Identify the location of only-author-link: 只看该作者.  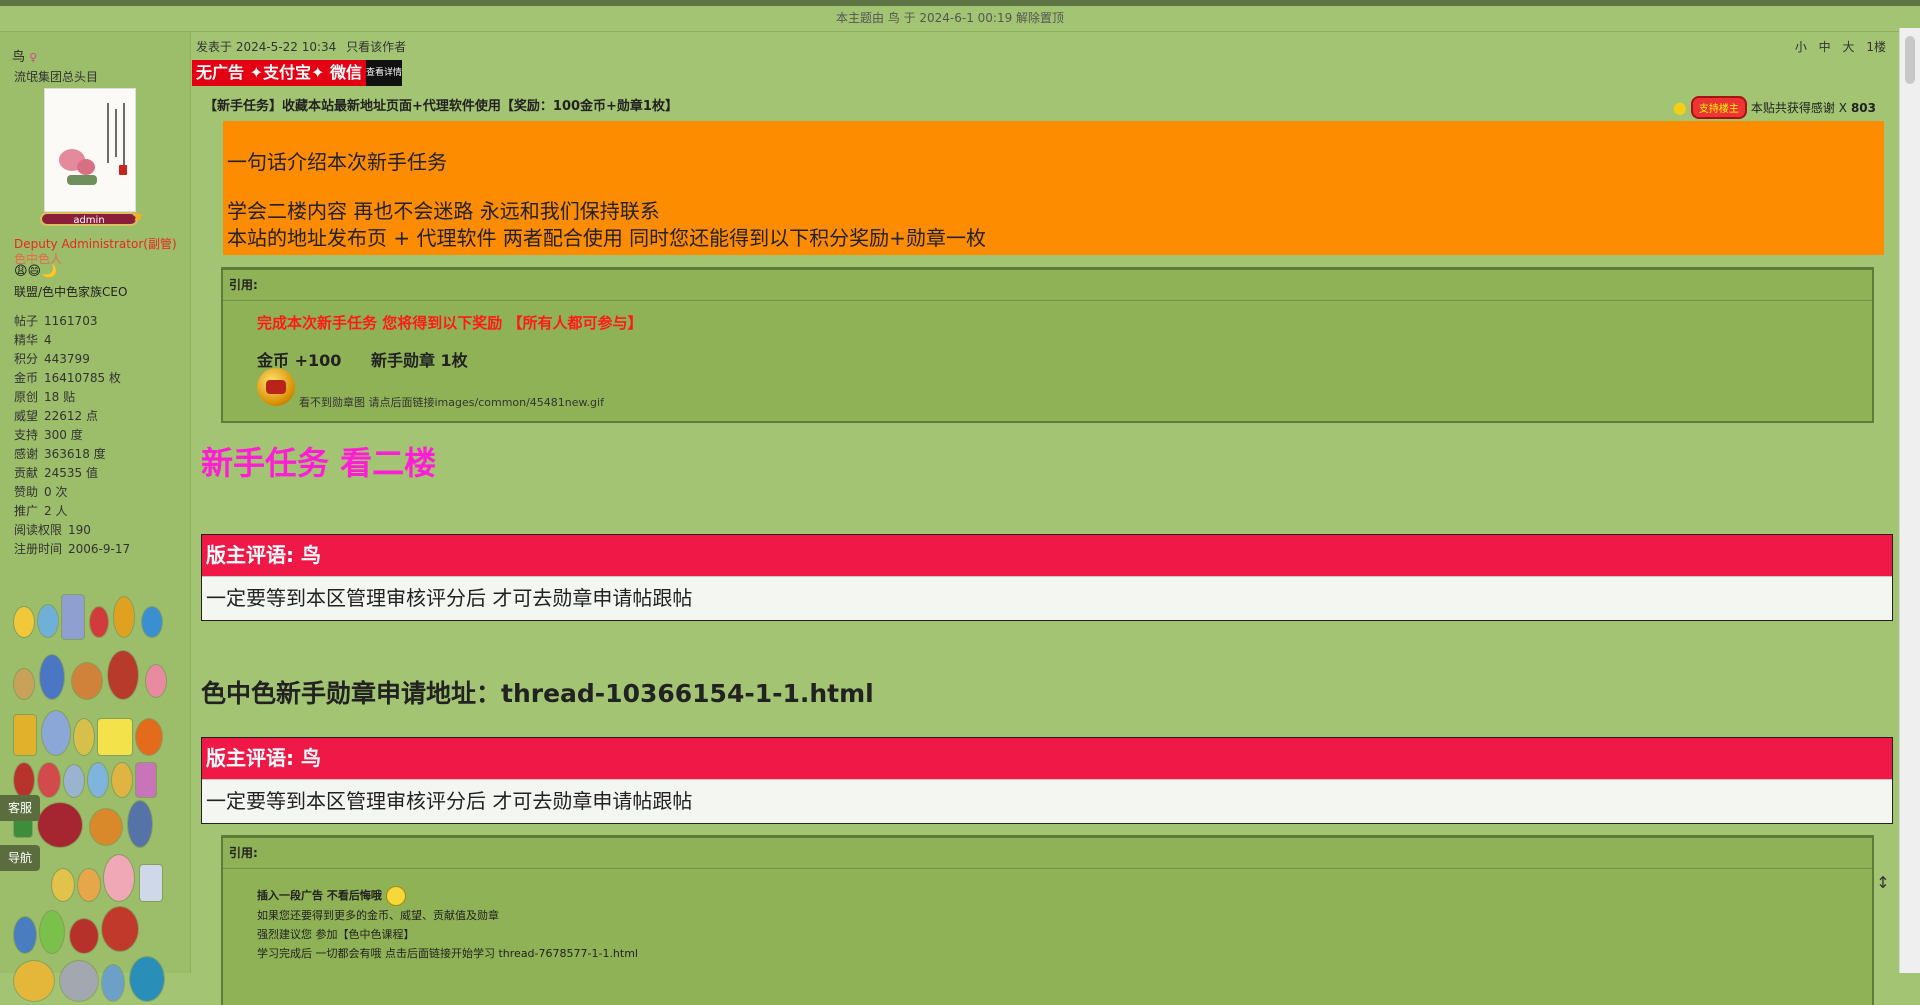
(376, 47).